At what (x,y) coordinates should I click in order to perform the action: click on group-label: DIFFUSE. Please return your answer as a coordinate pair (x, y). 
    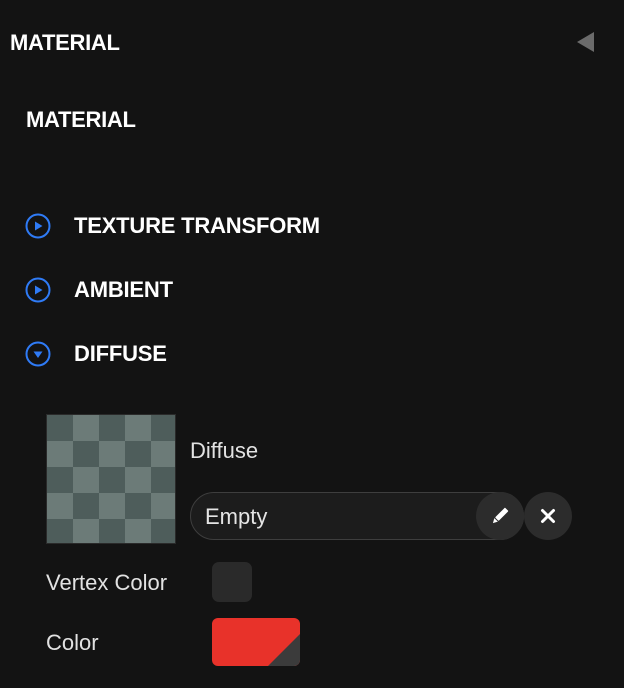
    Looking at the image, I should click on (120, 353).